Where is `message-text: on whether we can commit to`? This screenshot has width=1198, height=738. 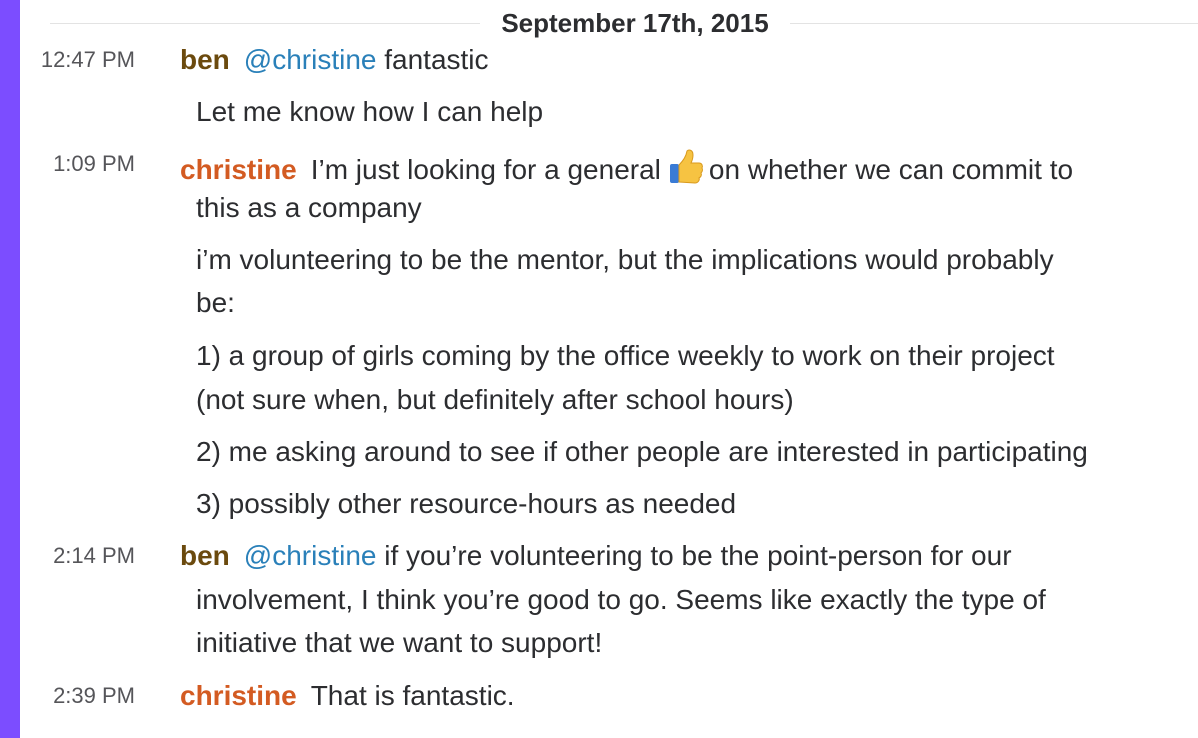
message-text: on whether we can commit to is located at coordinates (891, 169).